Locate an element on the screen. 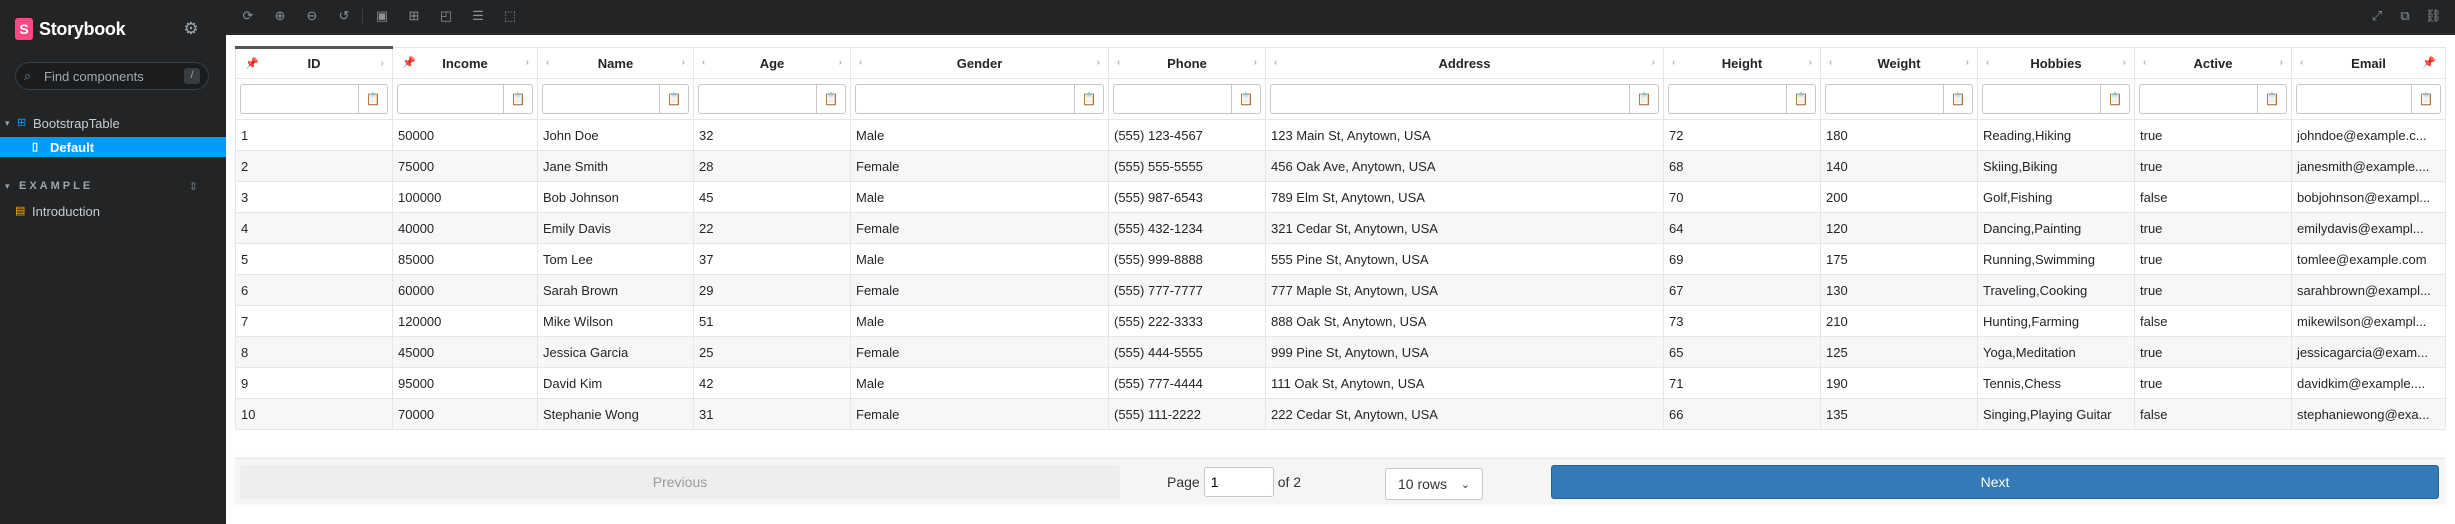 This screenshot has height=524, width=2455. rows-per-page-select: 10 rows ⌄ is located at coordinates (1434, 484).